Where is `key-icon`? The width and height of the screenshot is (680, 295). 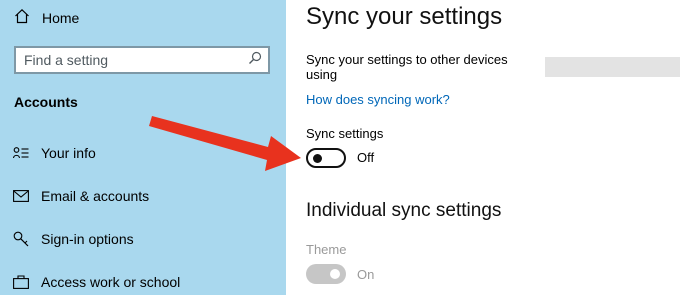 key-icon is located at coordinates (21, 239).